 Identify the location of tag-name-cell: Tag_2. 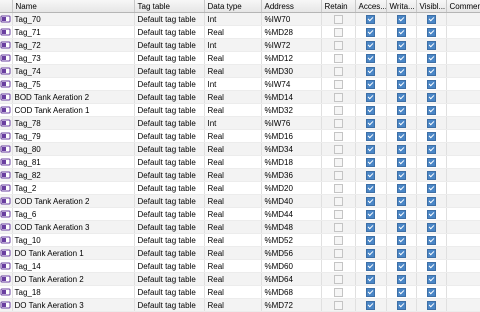
(73, 188).